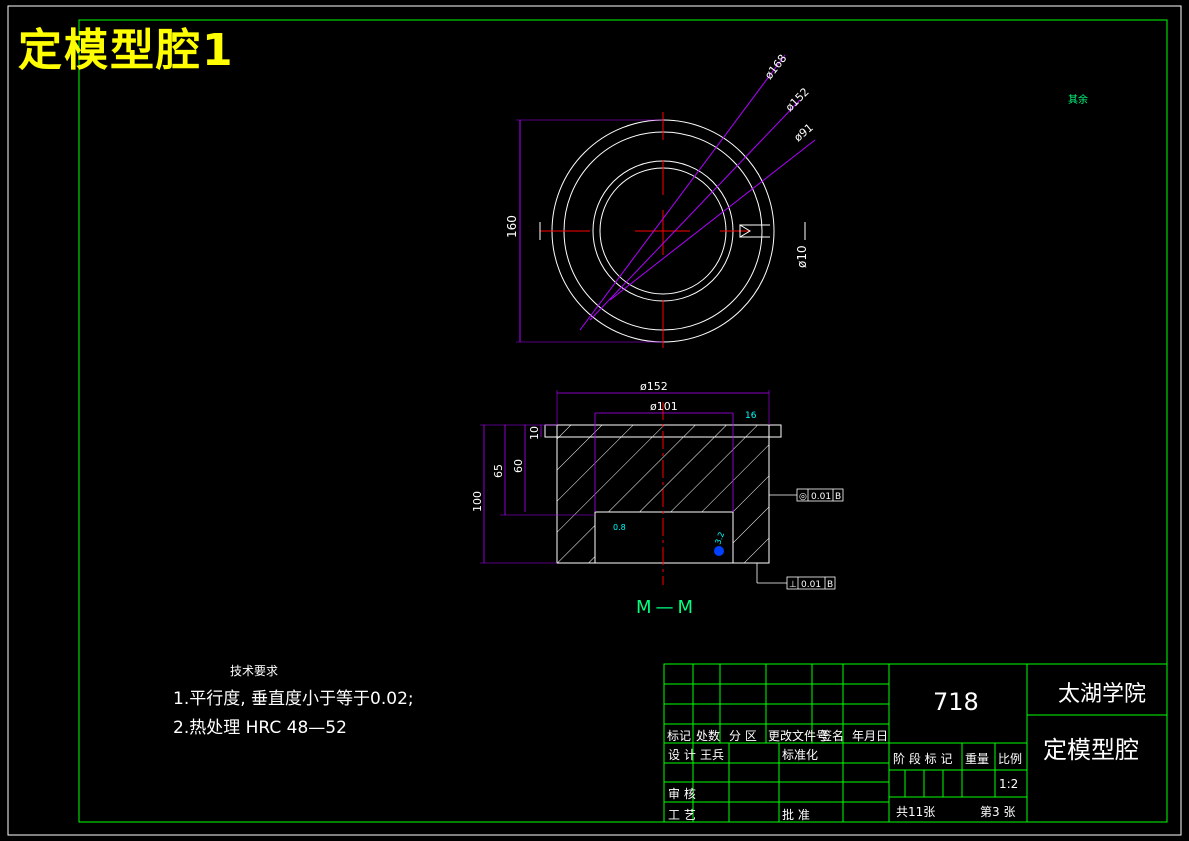 This screenshot has width=1189, height=841. What do you see at coordinates (1091, 750) in the screenshot?
I see `part-name: 定模型腔` at bounding box center [1091, 750].